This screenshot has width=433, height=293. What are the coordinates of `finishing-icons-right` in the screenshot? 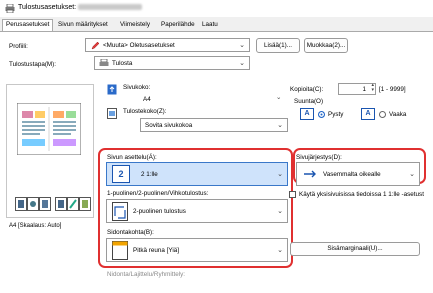 It's located at (73, 204).